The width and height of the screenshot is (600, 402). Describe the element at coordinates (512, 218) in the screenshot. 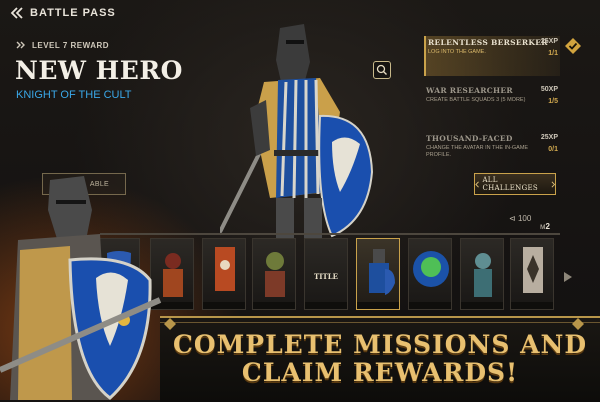

I see `xp-icon: ⊲` at that location.